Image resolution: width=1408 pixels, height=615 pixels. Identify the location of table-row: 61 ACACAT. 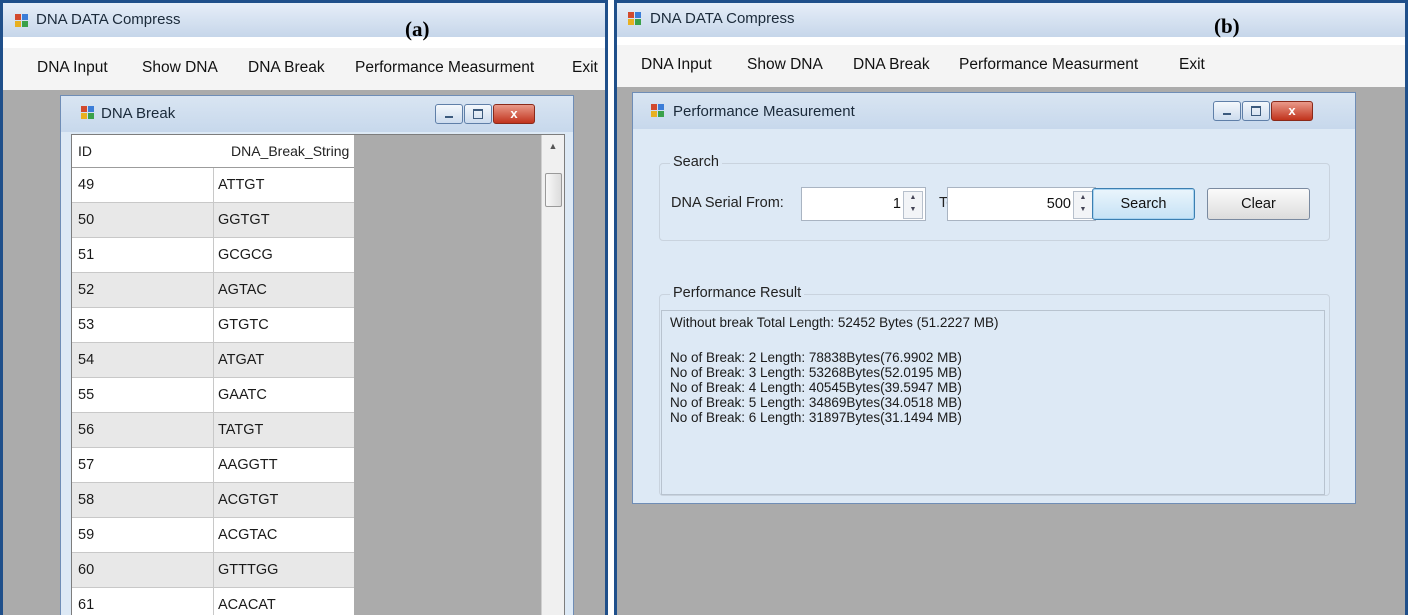
(213, 601).